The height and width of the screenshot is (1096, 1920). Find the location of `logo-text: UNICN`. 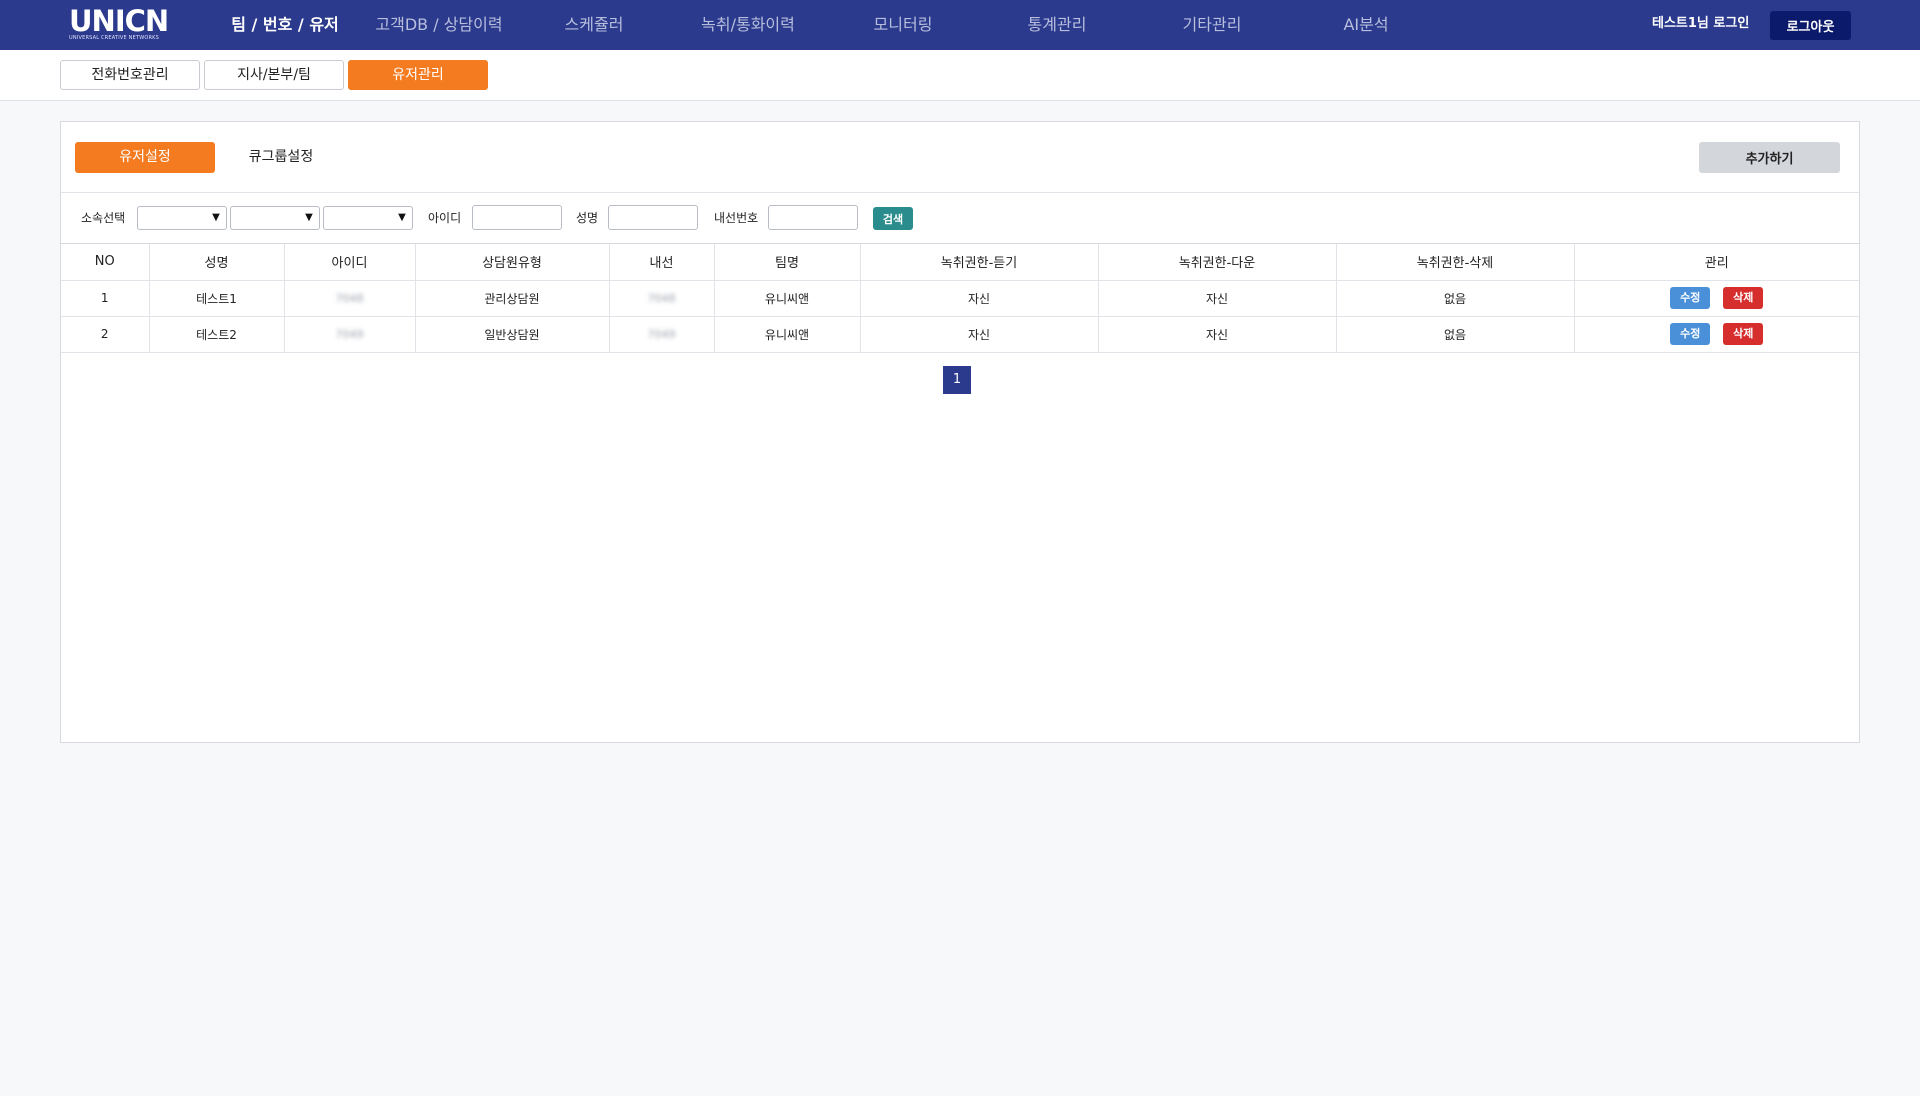

logo-text: UNICN is located at coordinates (119, 21).